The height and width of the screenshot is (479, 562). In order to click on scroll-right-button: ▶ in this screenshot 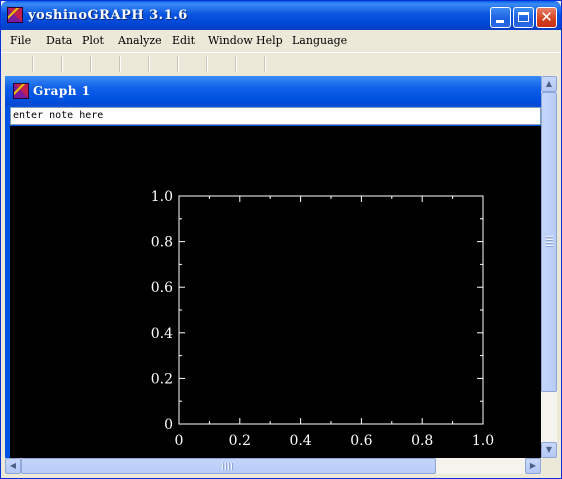, I will do `click(533, 466)`.